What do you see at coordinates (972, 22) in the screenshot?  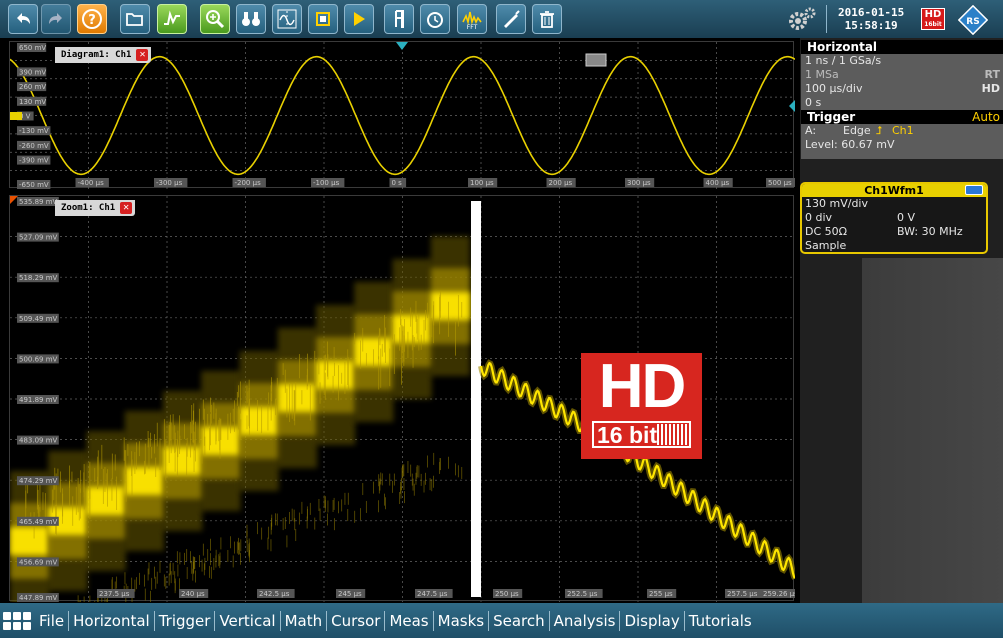 I see `svg-text: RS` at bounding box center [972, 22].